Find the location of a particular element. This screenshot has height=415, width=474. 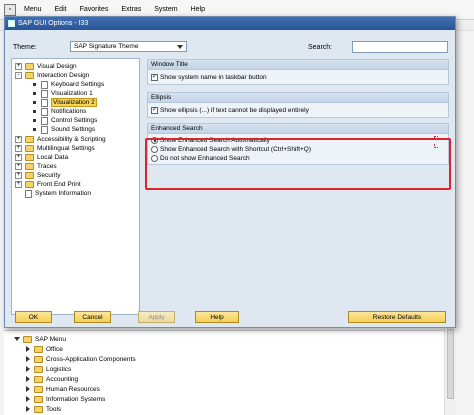

help-button: Help is located at coordinates (217, 317).